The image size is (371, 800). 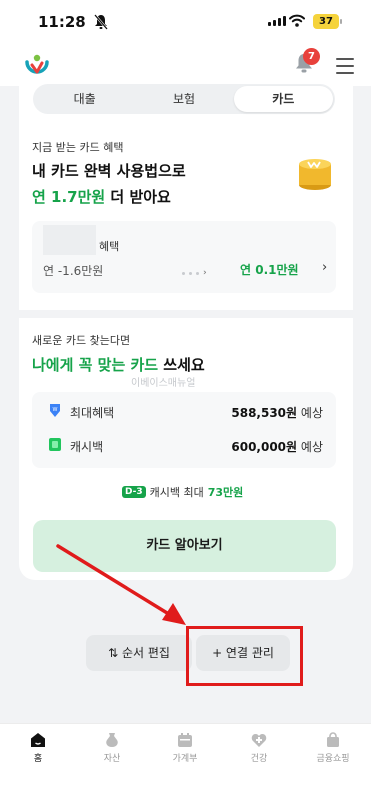 What do you see at coordinates (341, 21) in the screenshot?
I see `battery-tip` at bounding box center [341, 21].